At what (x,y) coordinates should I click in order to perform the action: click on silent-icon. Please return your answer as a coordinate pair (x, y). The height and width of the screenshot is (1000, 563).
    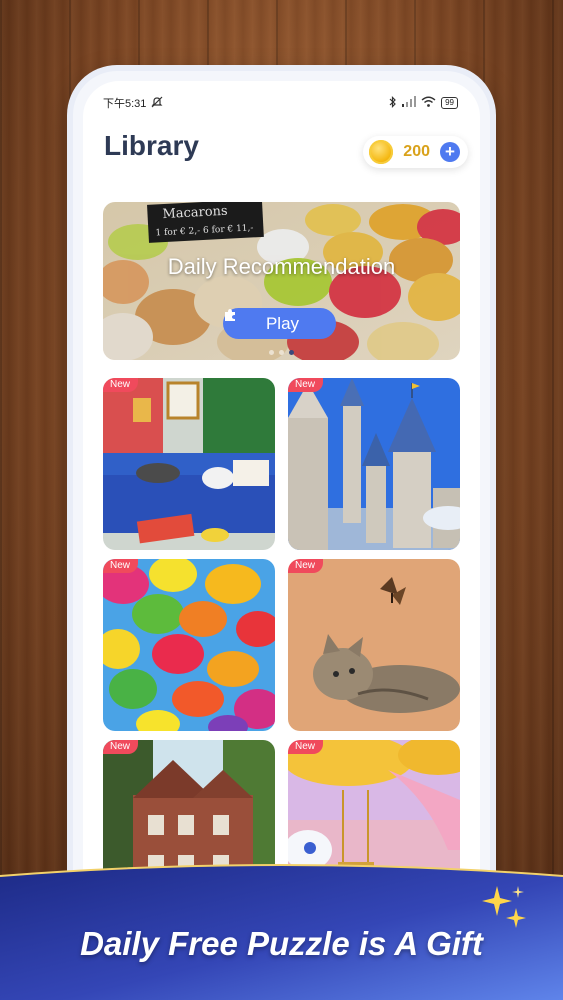
    Looking at the image, I should click on (157, 103).